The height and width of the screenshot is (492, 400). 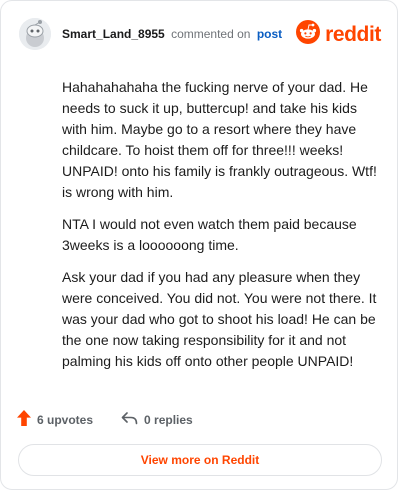 I want to click on reply-arrow-icon, so click(x=132, y=419).